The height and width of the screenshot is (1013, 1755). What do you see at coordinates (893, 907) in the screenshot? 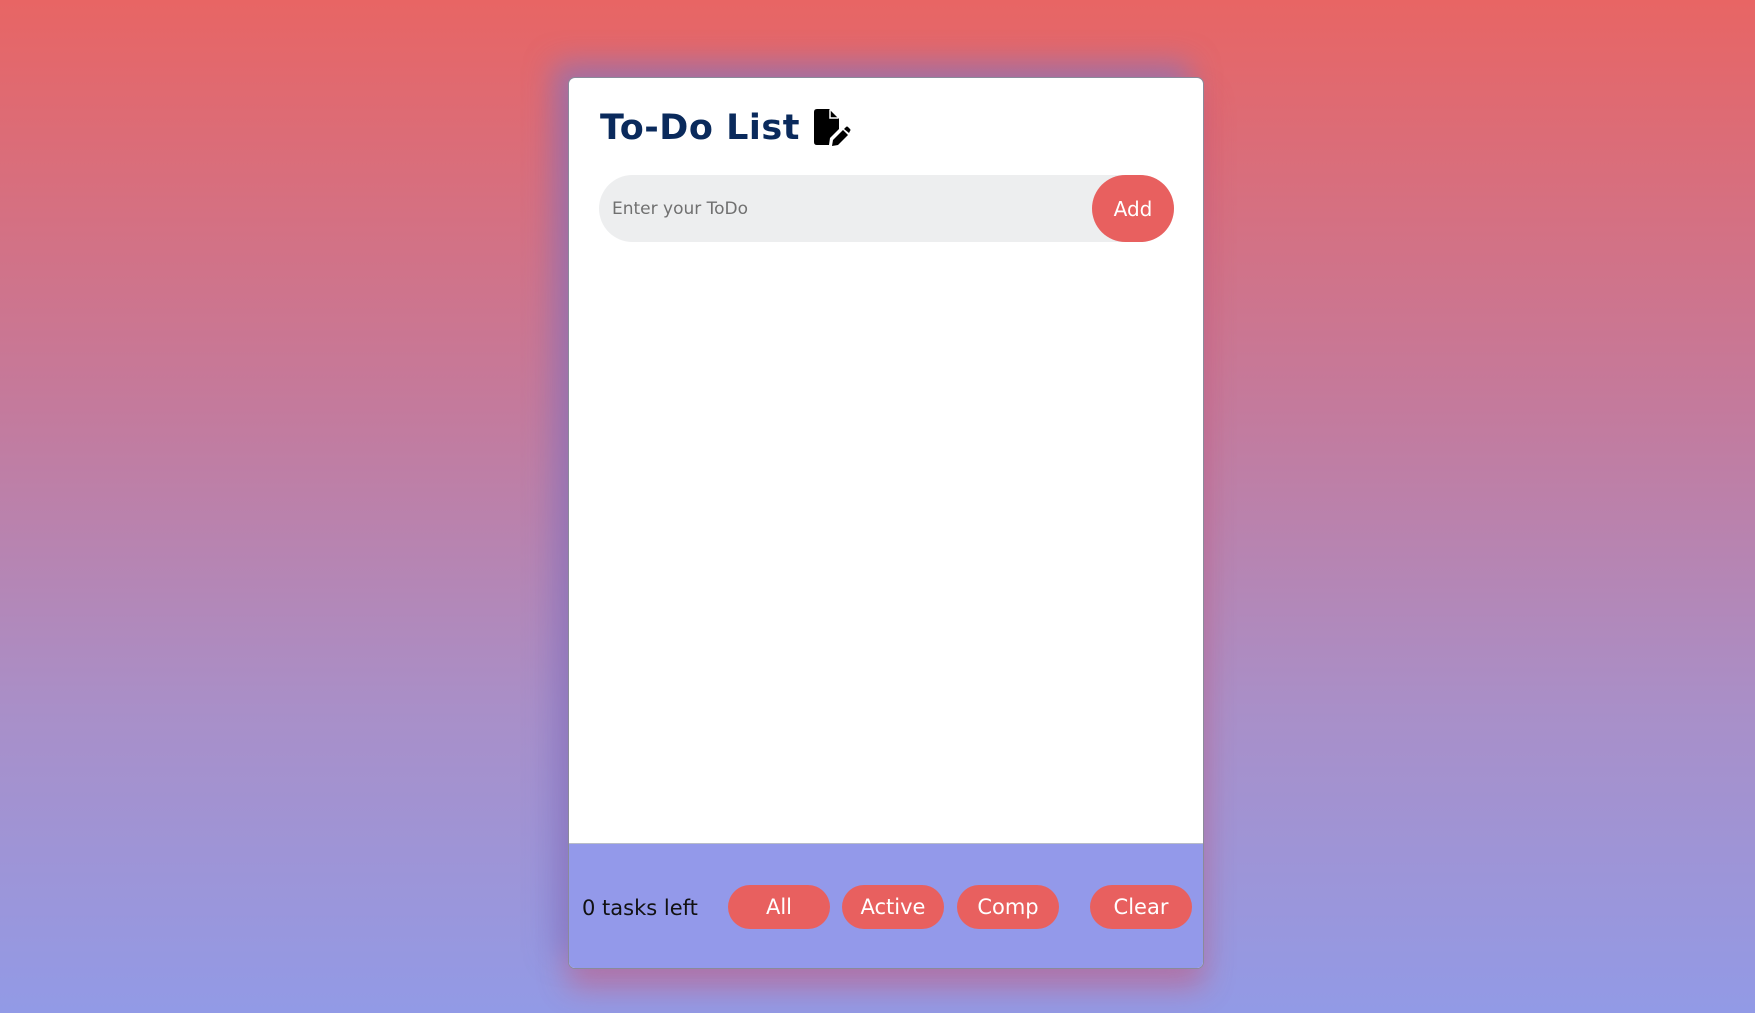
I see `filter-active-button: Active` at bounding box center [893, 907].